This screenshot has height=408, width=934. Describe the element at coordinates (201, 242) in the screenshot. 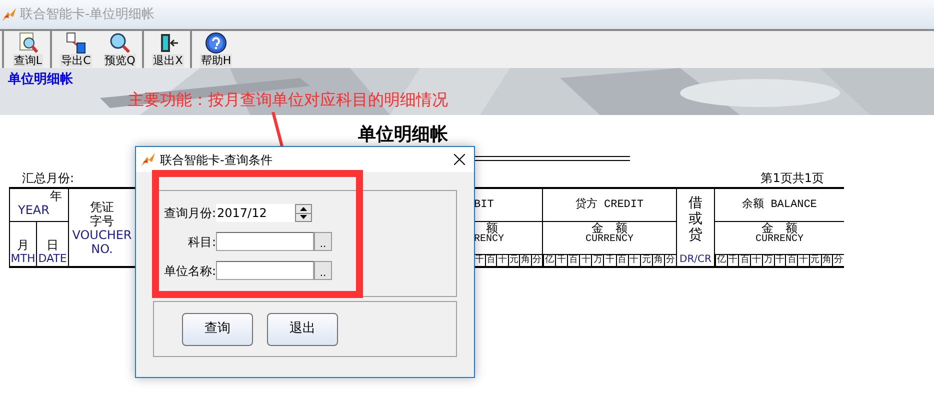

I see `field-label: 科目:` at that location.